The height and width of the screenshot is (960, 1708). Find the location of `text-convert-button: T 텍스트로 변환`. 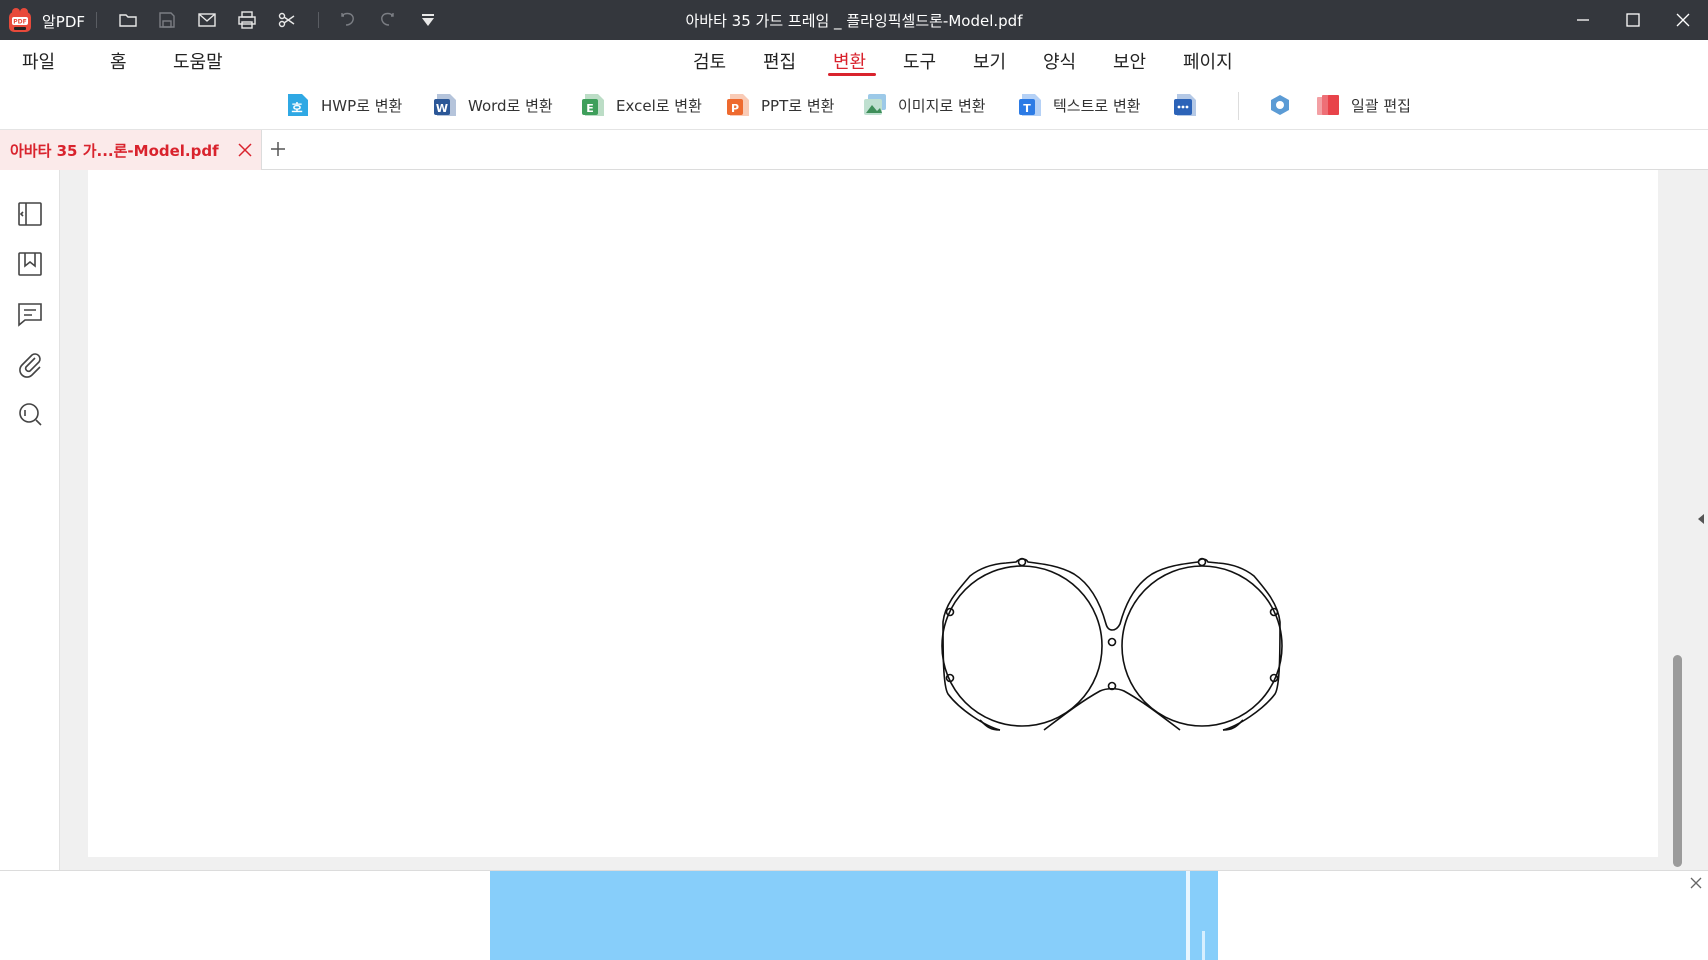

text-convert-button: T 텍스트로 변환 is located at coordinates (1079, 105).